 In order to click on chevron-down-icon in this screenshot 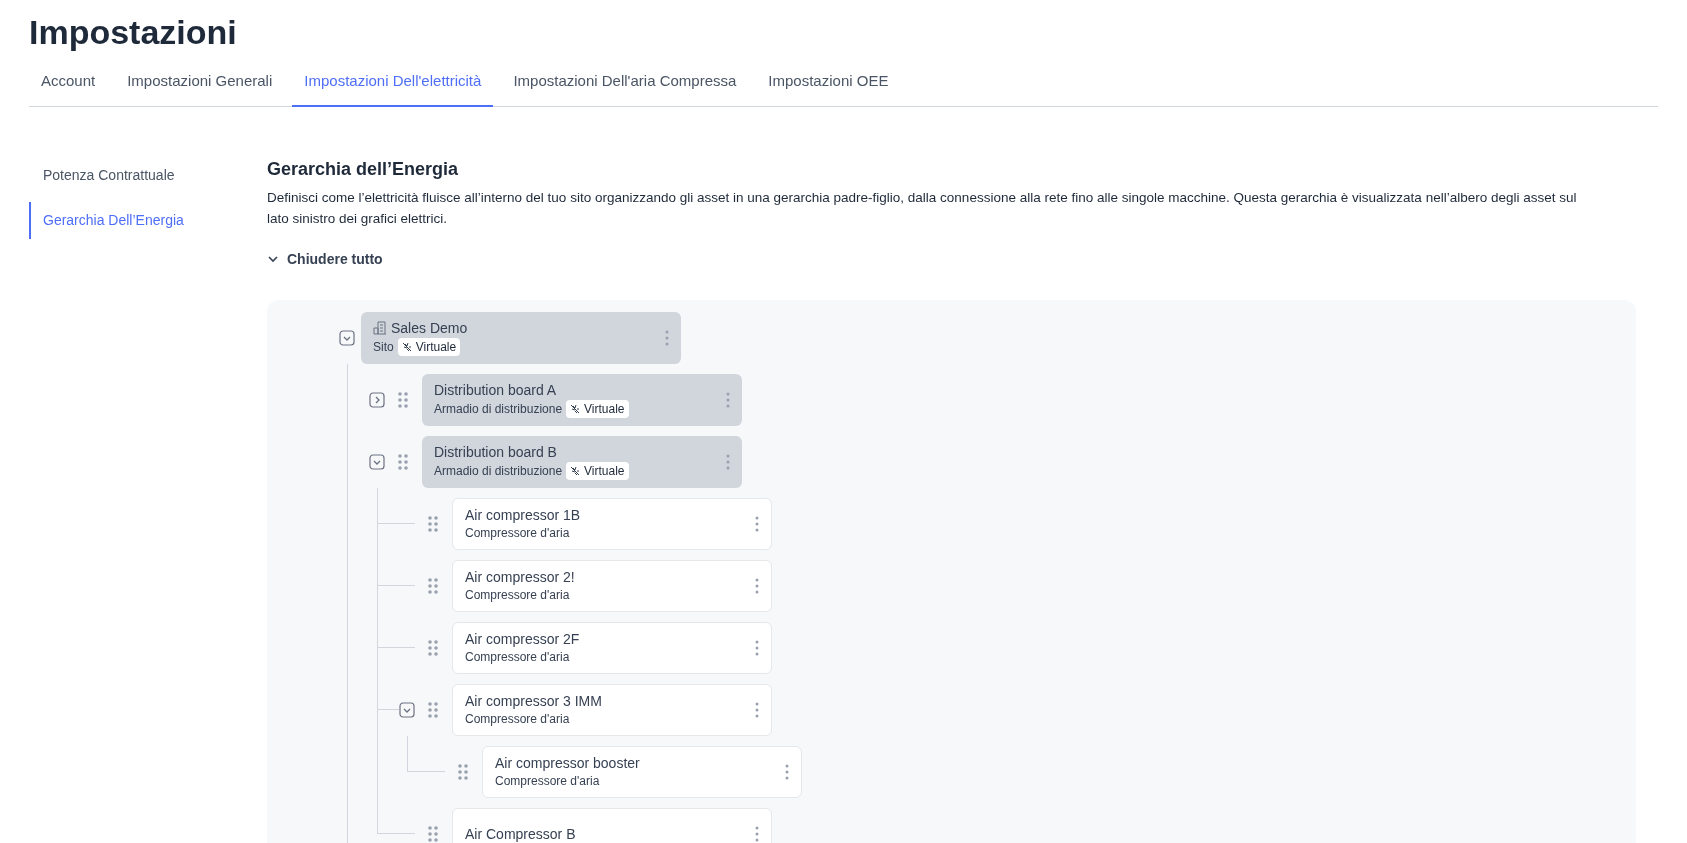, I will do `click(273, 259)`.